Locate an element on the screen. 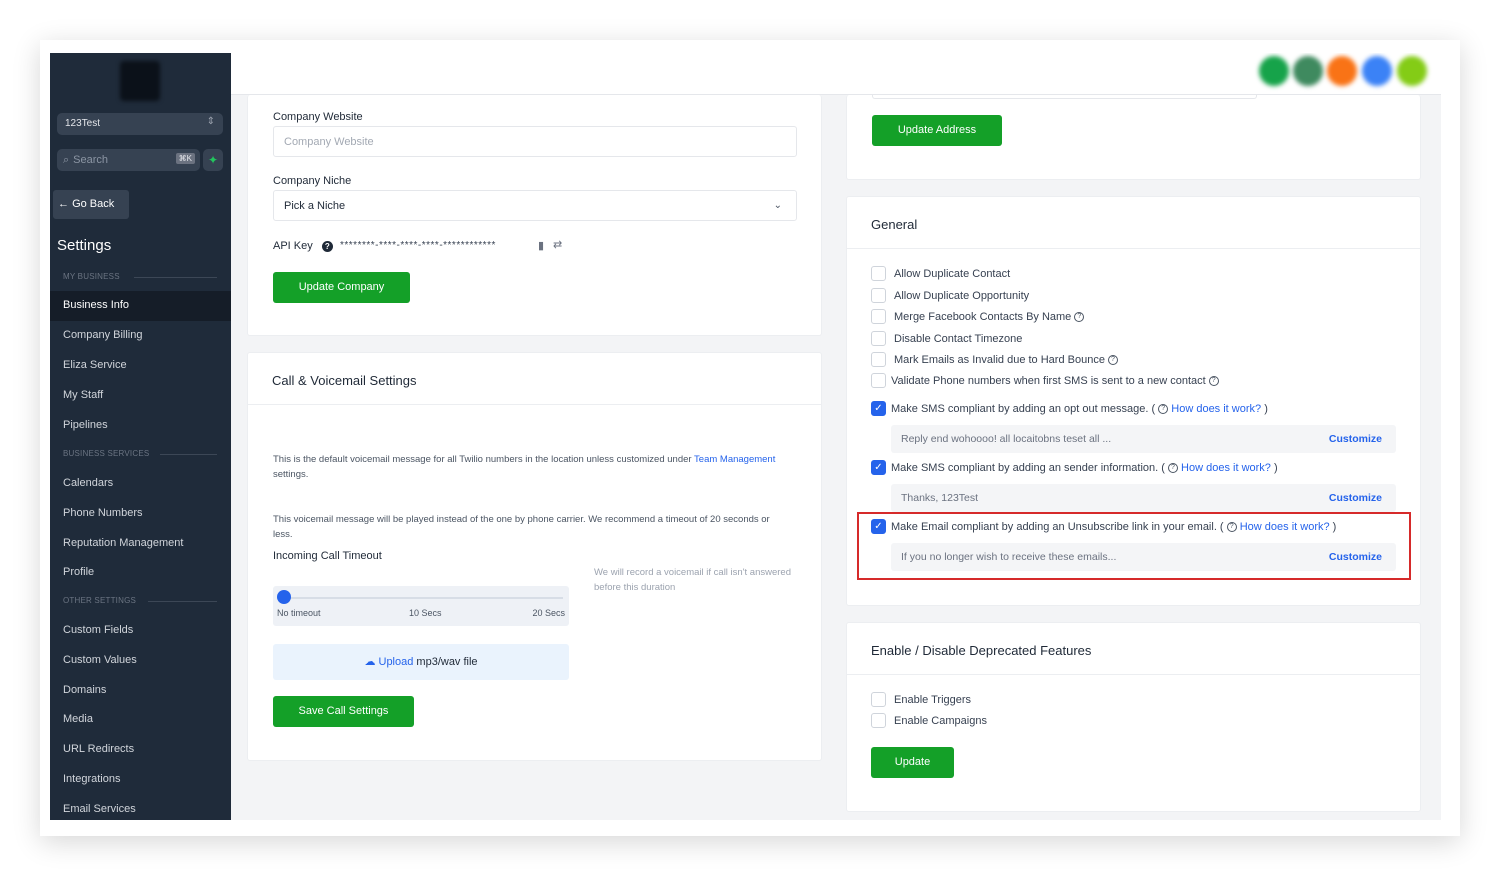  address-input is located at coordinates (1064, 97).